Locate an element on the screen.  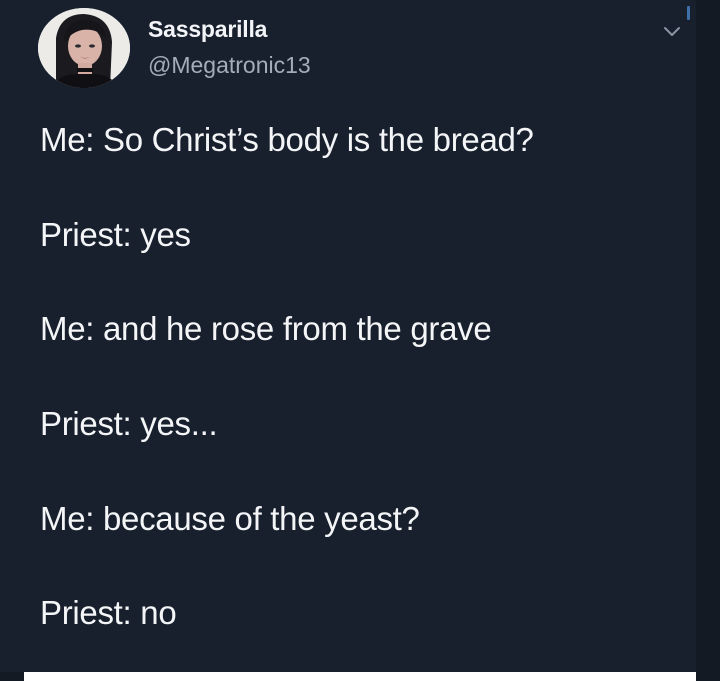
tweet-text-line: Me: So Christ’s body is the bread? is located at coordinates (287, 139).